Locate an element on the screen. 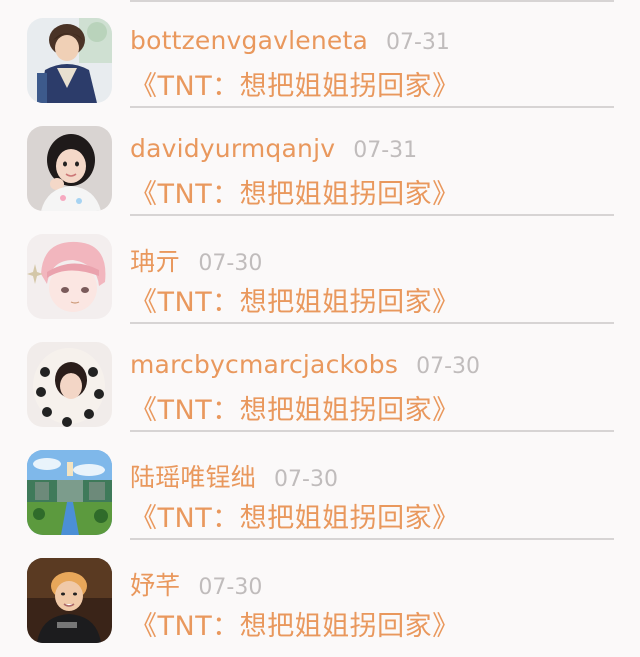 This screenshot has height=657, width=640. name-line: davidyurmqanjv 07-31 is located at coordinates (273, 152).